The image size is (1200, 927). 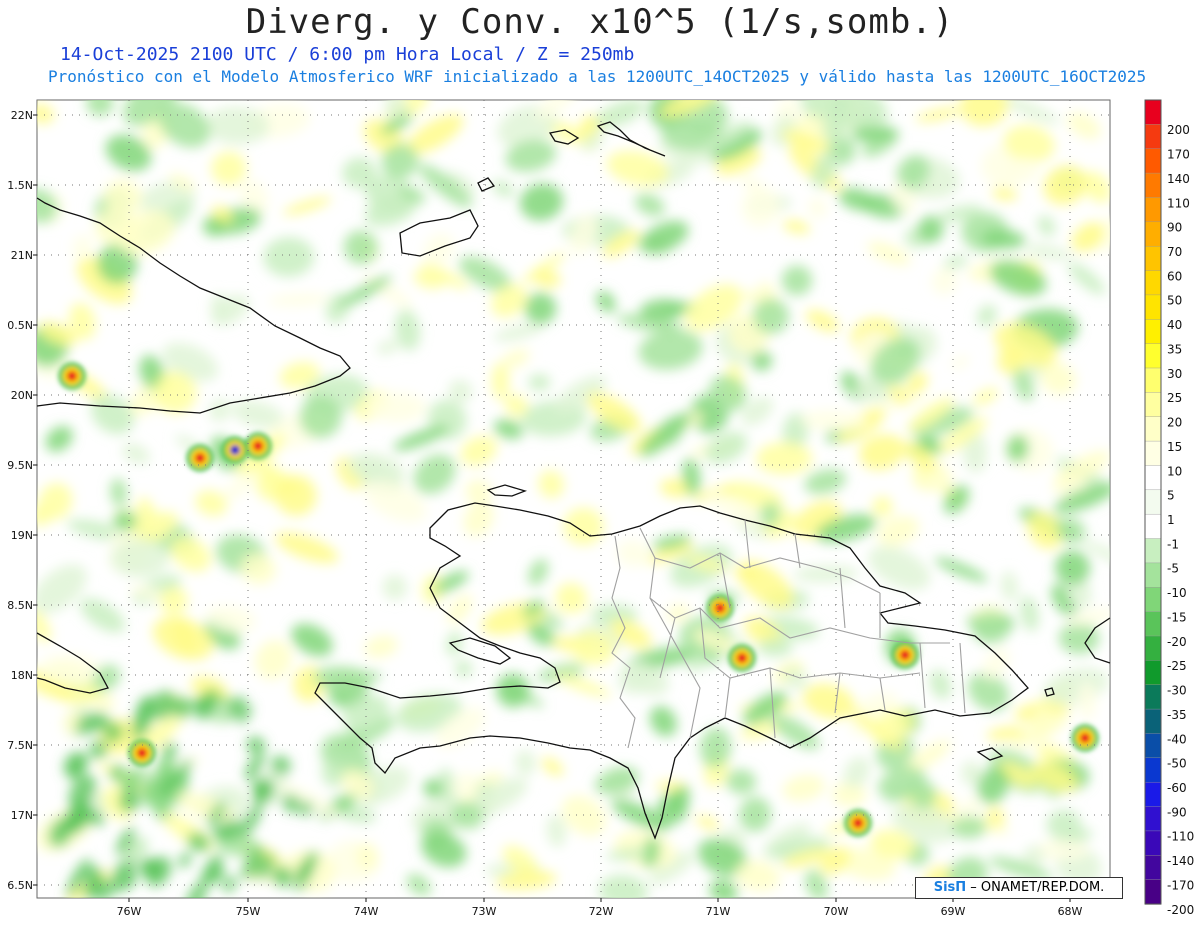 I want to click on longitude-label: 74W, so click(x=366, y=911).